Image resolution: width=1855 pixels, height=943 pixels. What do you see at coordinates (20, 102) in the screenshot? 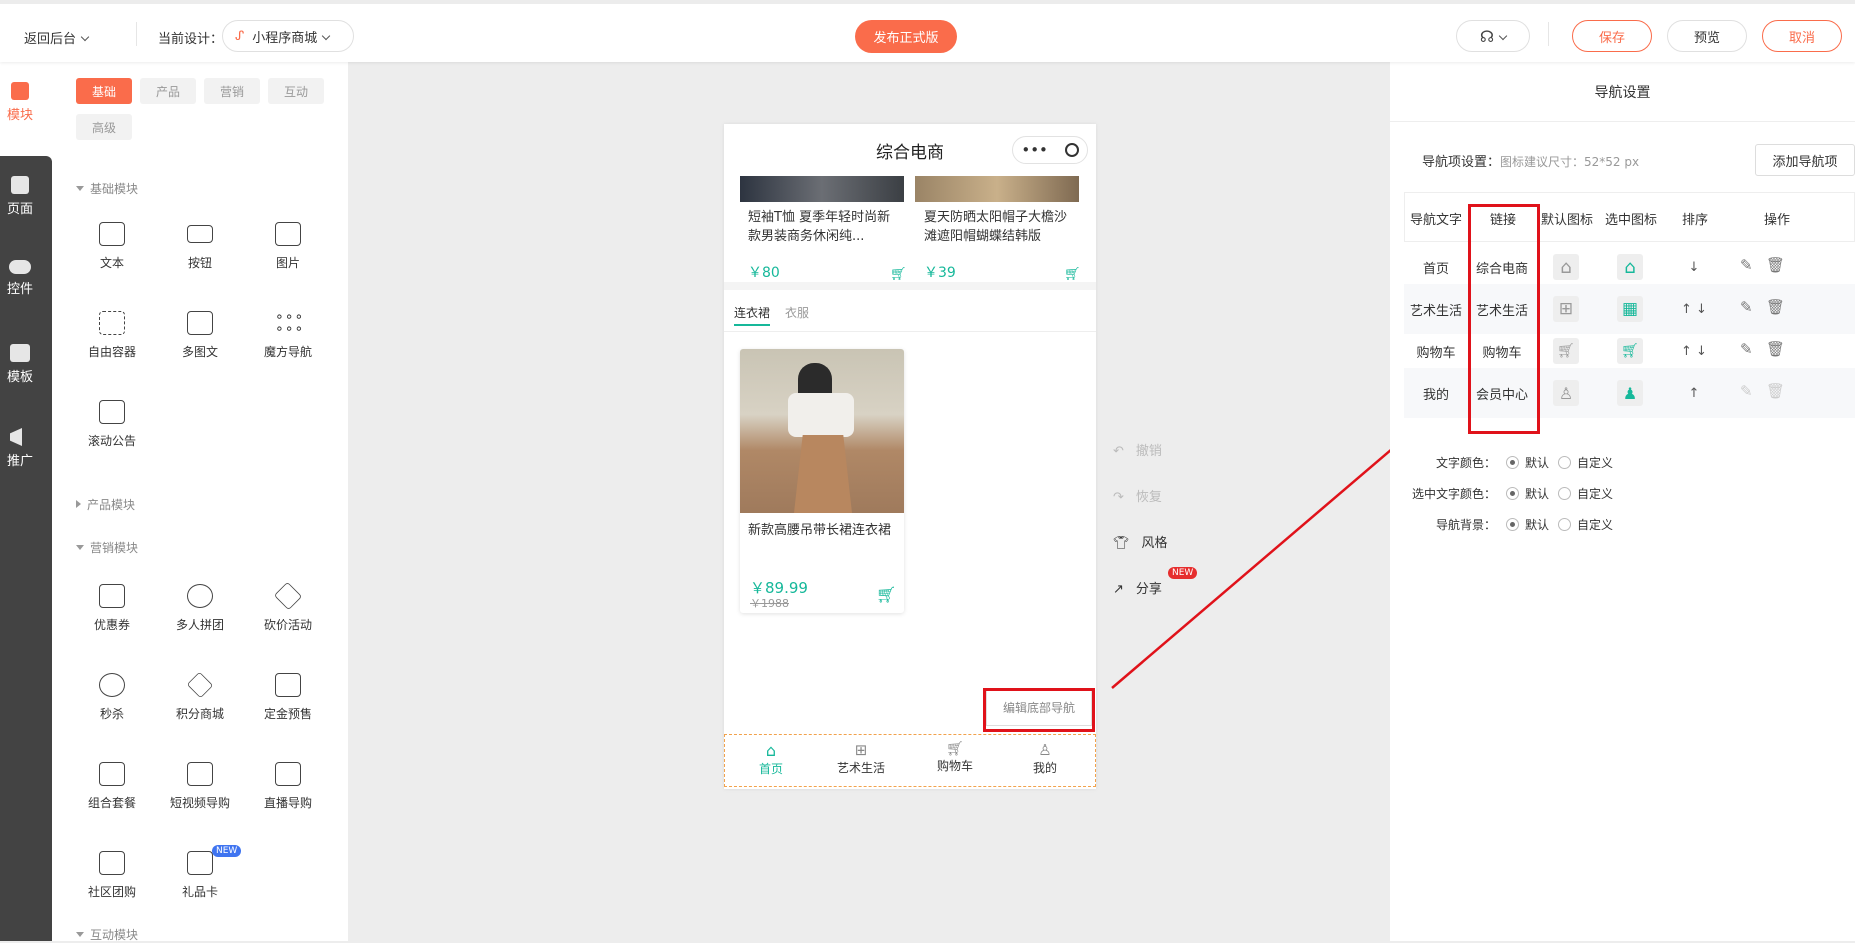
I see `nav-modules: 模块` at bounding box center [20, 102].